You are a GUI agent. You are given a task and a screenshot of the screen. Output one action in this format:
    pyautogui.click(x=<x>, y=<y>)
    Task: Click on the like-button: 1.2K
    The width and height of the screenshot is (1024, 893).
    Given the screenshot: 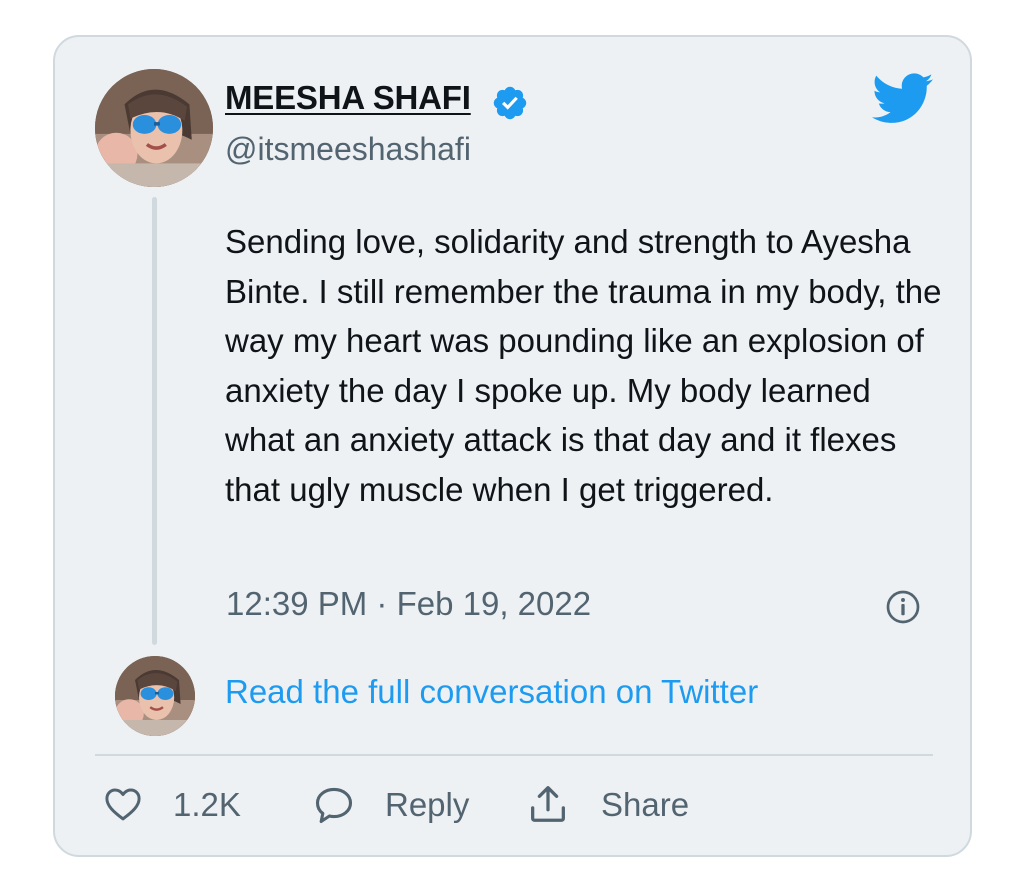 What is the action you would take?
    pyautogui.click(x=181, y=805)
    